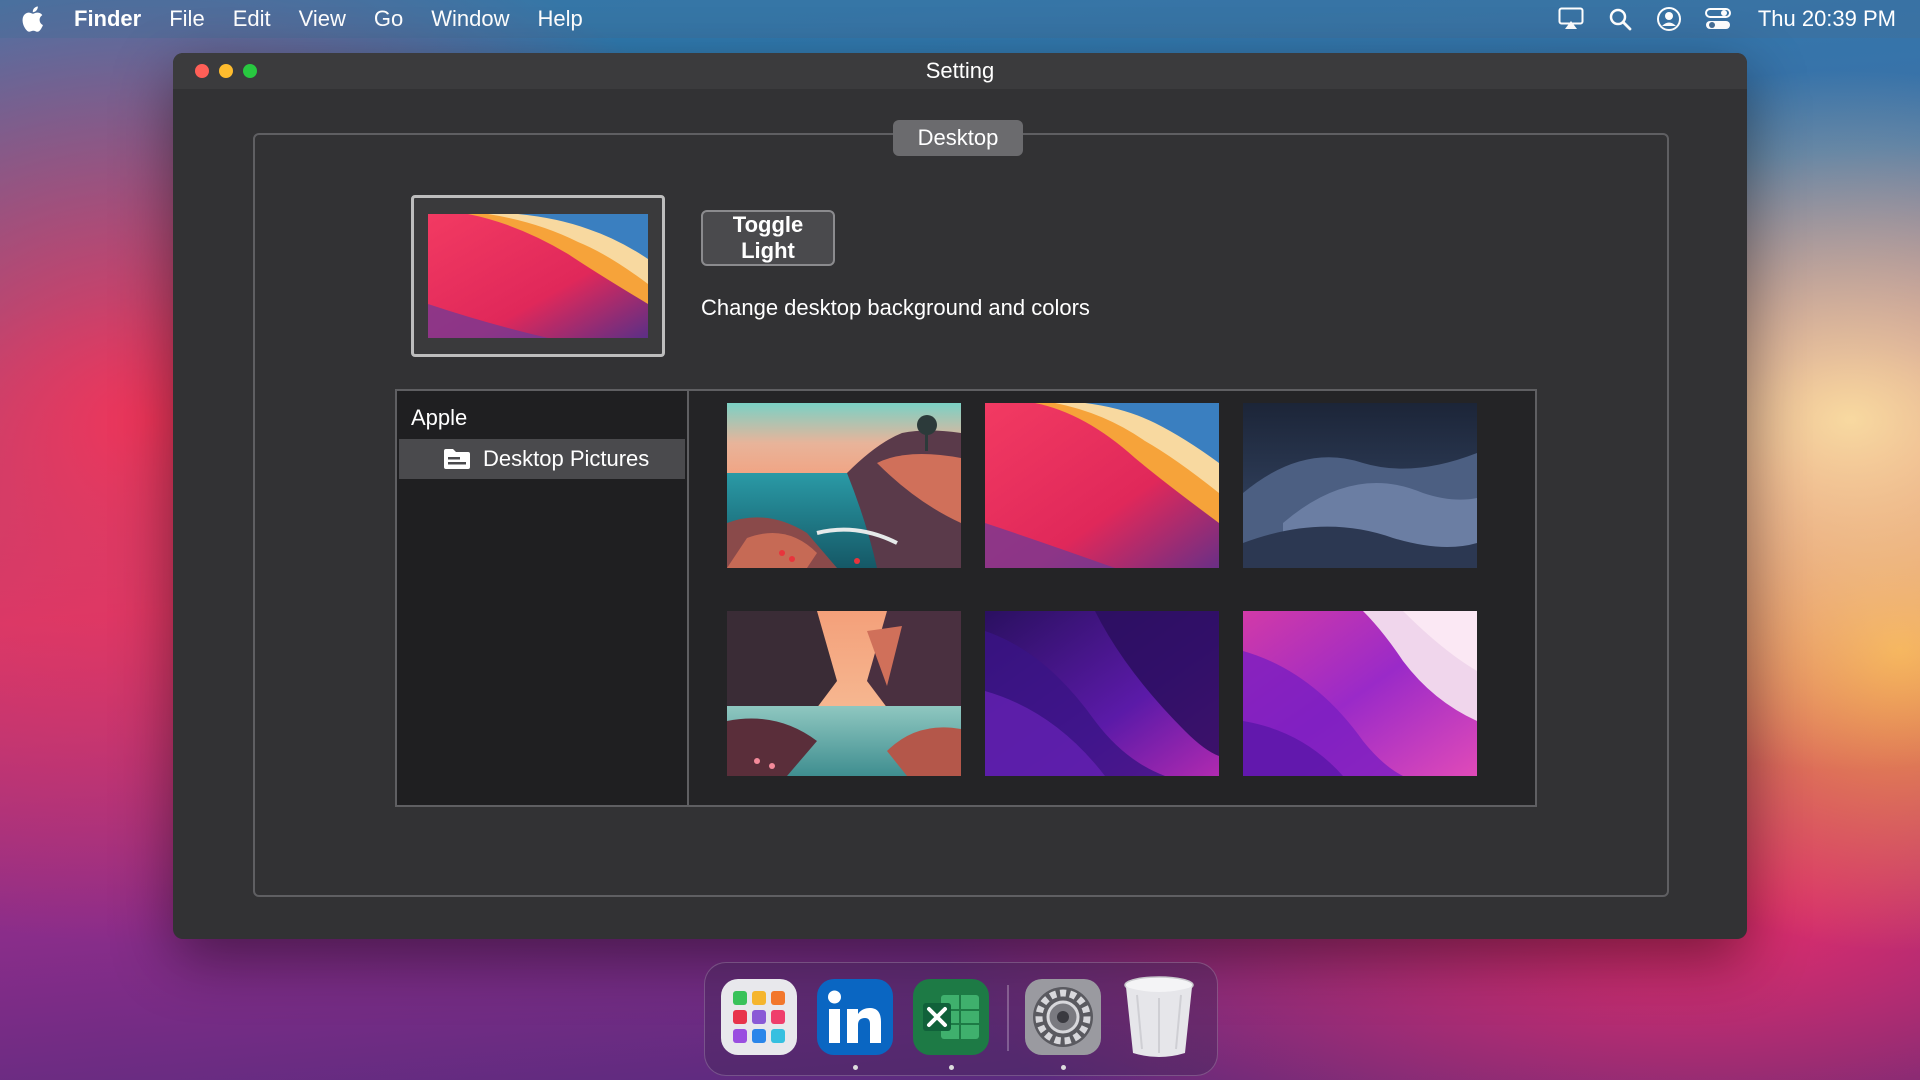 Image resolution: width=1920 pixels, height=1080 pixels. Describe the element at coordinates (1360, 693) in the screenshot. I see `monterey-pink-purple-wallpaper` at that location.